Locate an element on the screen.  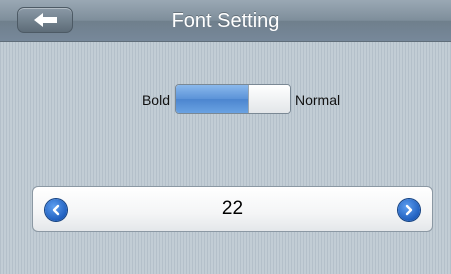
font-size-stepper: 22 is located at coordinates (232, 209).